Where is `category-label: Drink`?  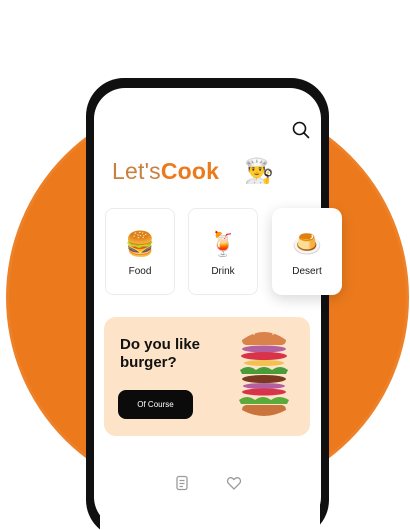
category-label: Drink is located at coordinates (223, 271).